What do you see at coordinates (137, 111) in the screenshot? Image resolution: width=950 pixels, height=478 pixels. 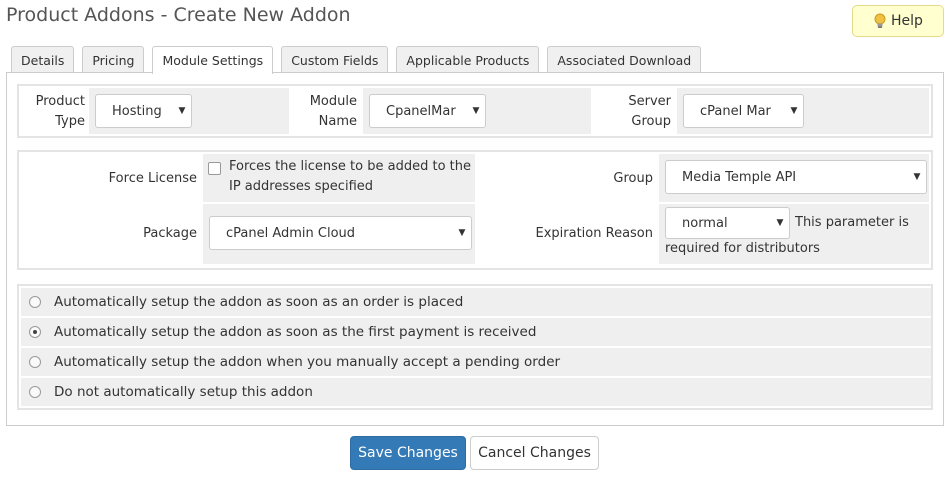 I see `product-type-value: Hosting` at bounding box center [137, 111].